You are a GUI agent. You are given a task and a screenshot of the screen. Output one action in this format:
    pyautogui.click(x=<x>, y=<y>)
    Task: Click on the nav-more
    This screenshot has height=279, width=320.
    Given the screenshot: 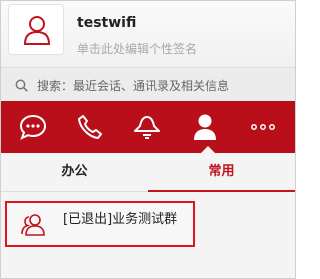 What is the action you would take?
    pyautogui.click(x=263, y=127)
    